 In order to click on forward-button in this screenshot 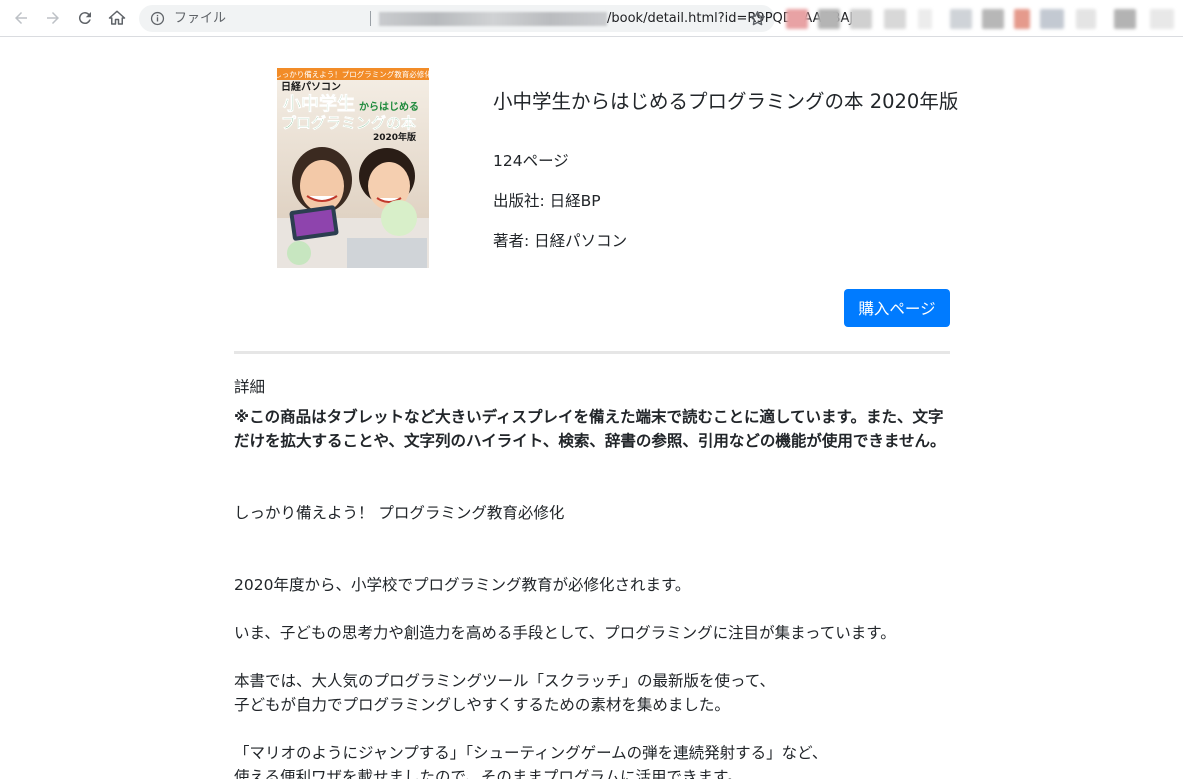, I will do `click(53, 18)`.